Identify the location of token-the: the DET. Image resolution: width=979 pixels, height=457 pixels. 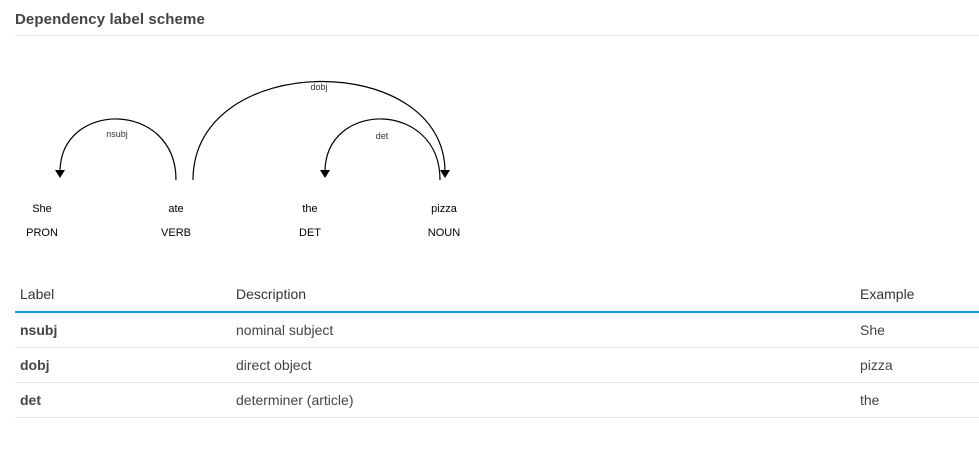
(310, 221).